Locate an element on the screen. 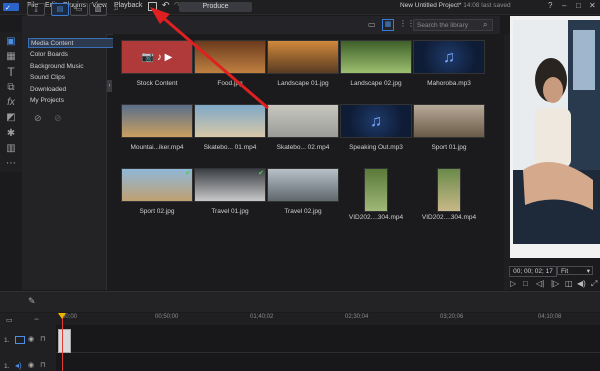  media-tile-label: Skatebo... 01.mp4 is located at coordinates (230, 147).